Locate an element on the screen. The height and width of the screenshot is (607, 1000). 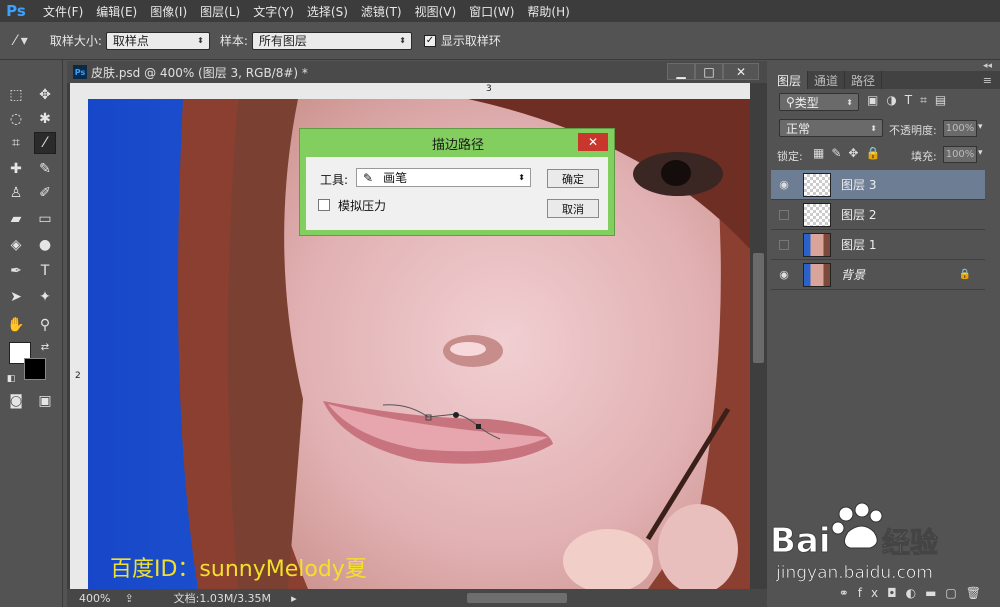
sample-size-select: 取样点 ⬍ is located at coordinates (157, 40).